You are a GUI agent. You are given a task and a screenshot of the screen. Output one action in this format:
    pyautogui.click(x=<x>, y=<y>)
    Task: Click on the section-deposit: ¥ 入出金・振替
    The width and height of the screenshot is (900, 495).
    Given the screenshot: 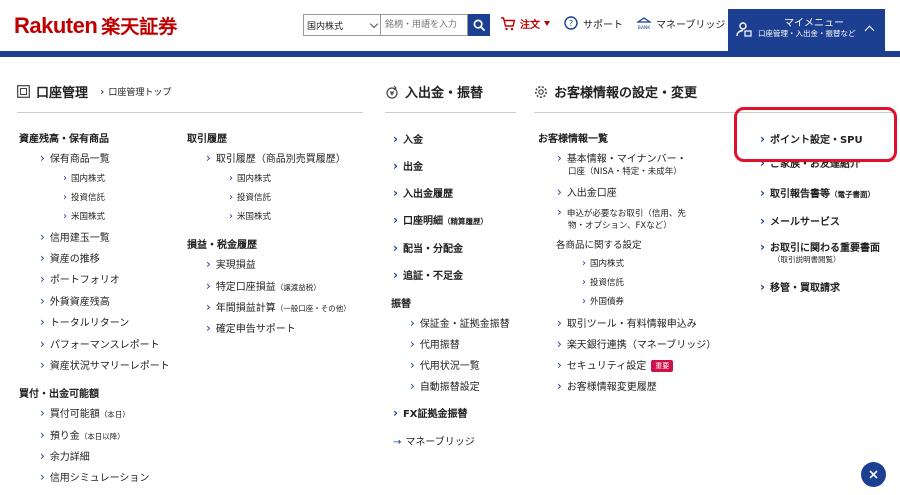 What is the action you would take?
    pyautogui.click(x=434, y=91)
    